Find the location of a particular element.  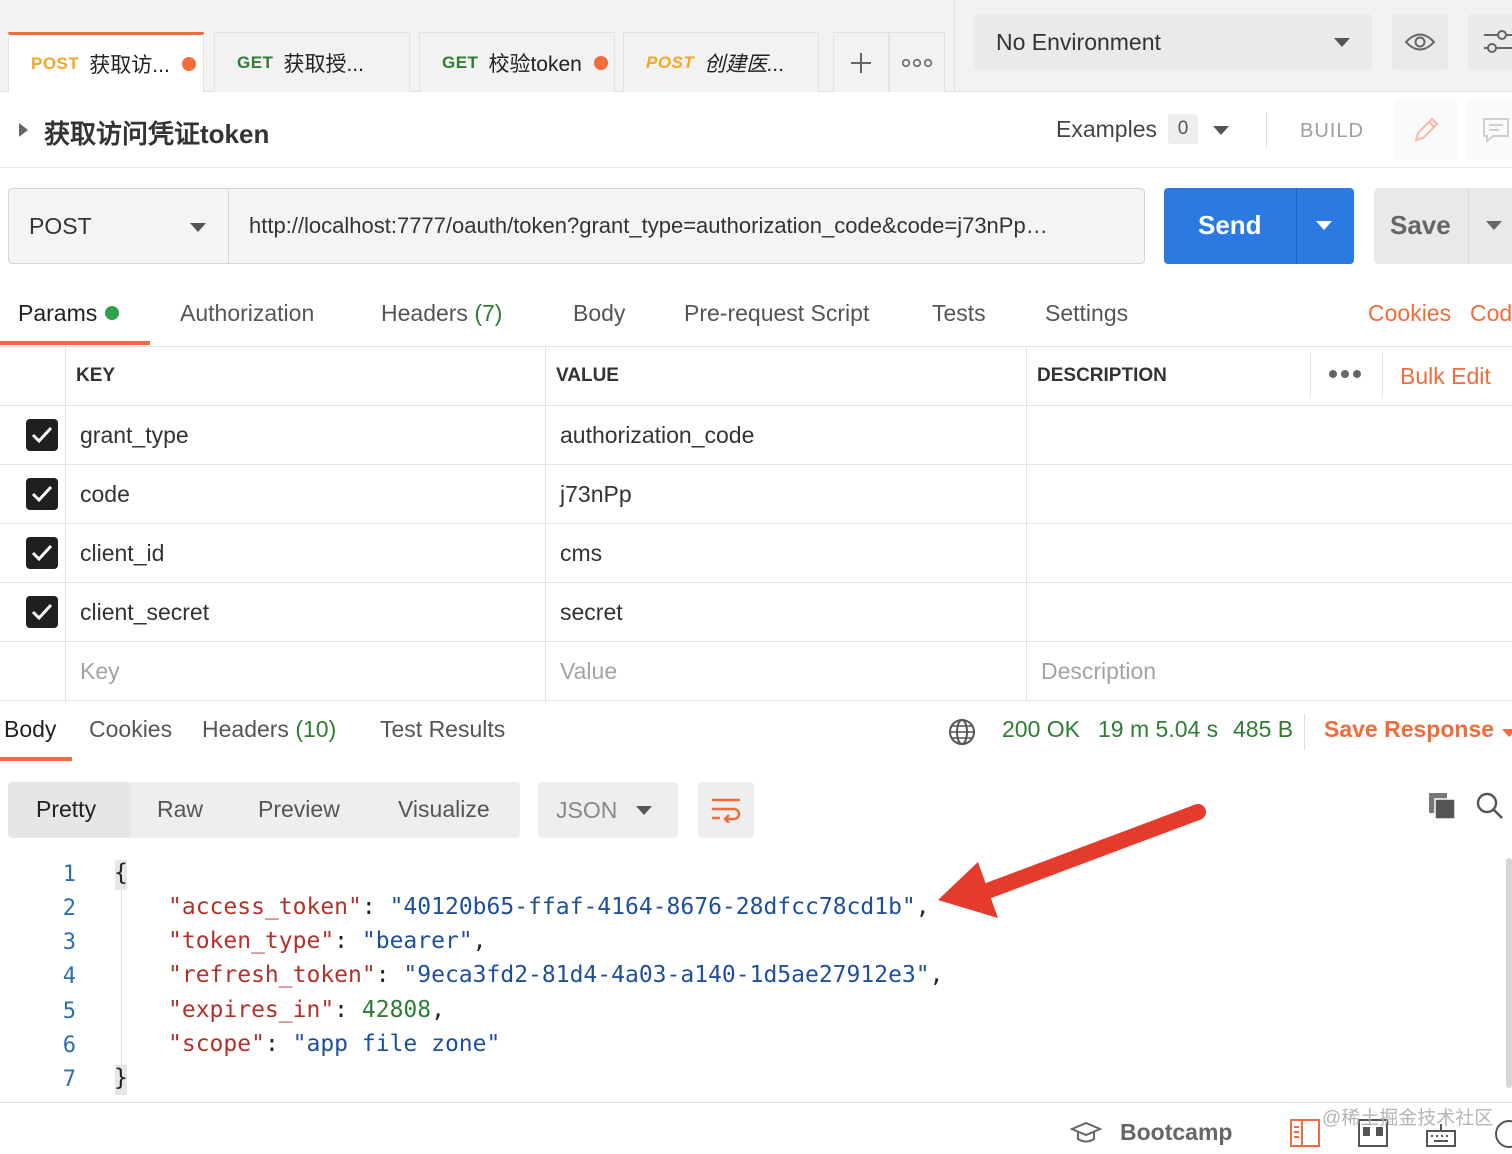

response-status: 200 OK is located at coordinates (1041, 729).